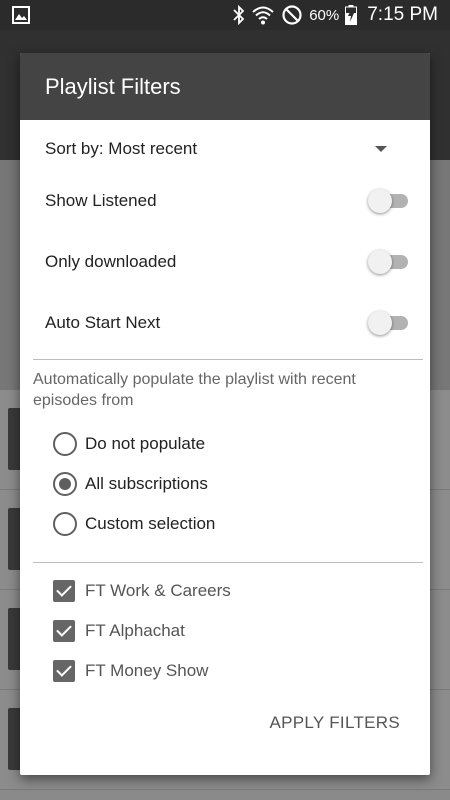 The height and width of the screenshot is (800, 450). What do you see at coordinates (402, 14) in the screenshot?
I see `clock: 7:15 PM` at bounding box center [402, 14].